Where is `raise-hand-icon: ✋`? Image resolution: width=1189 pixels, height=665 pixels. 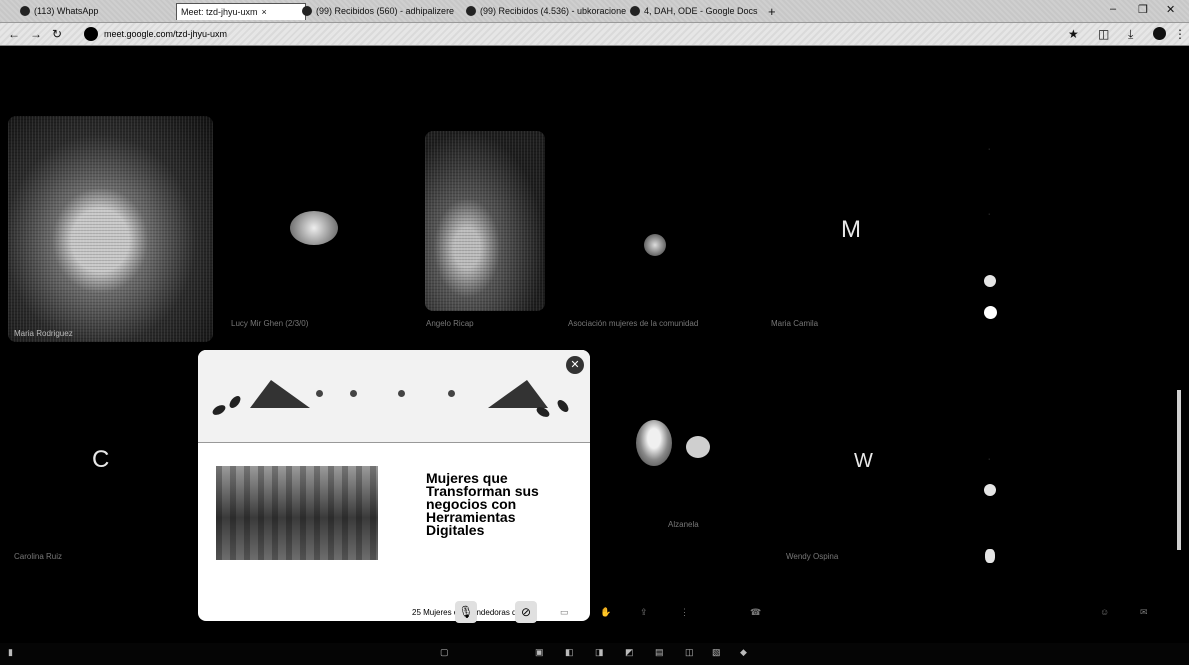 raise-hand-icon: ✋ is located at coordinates (605, 612).